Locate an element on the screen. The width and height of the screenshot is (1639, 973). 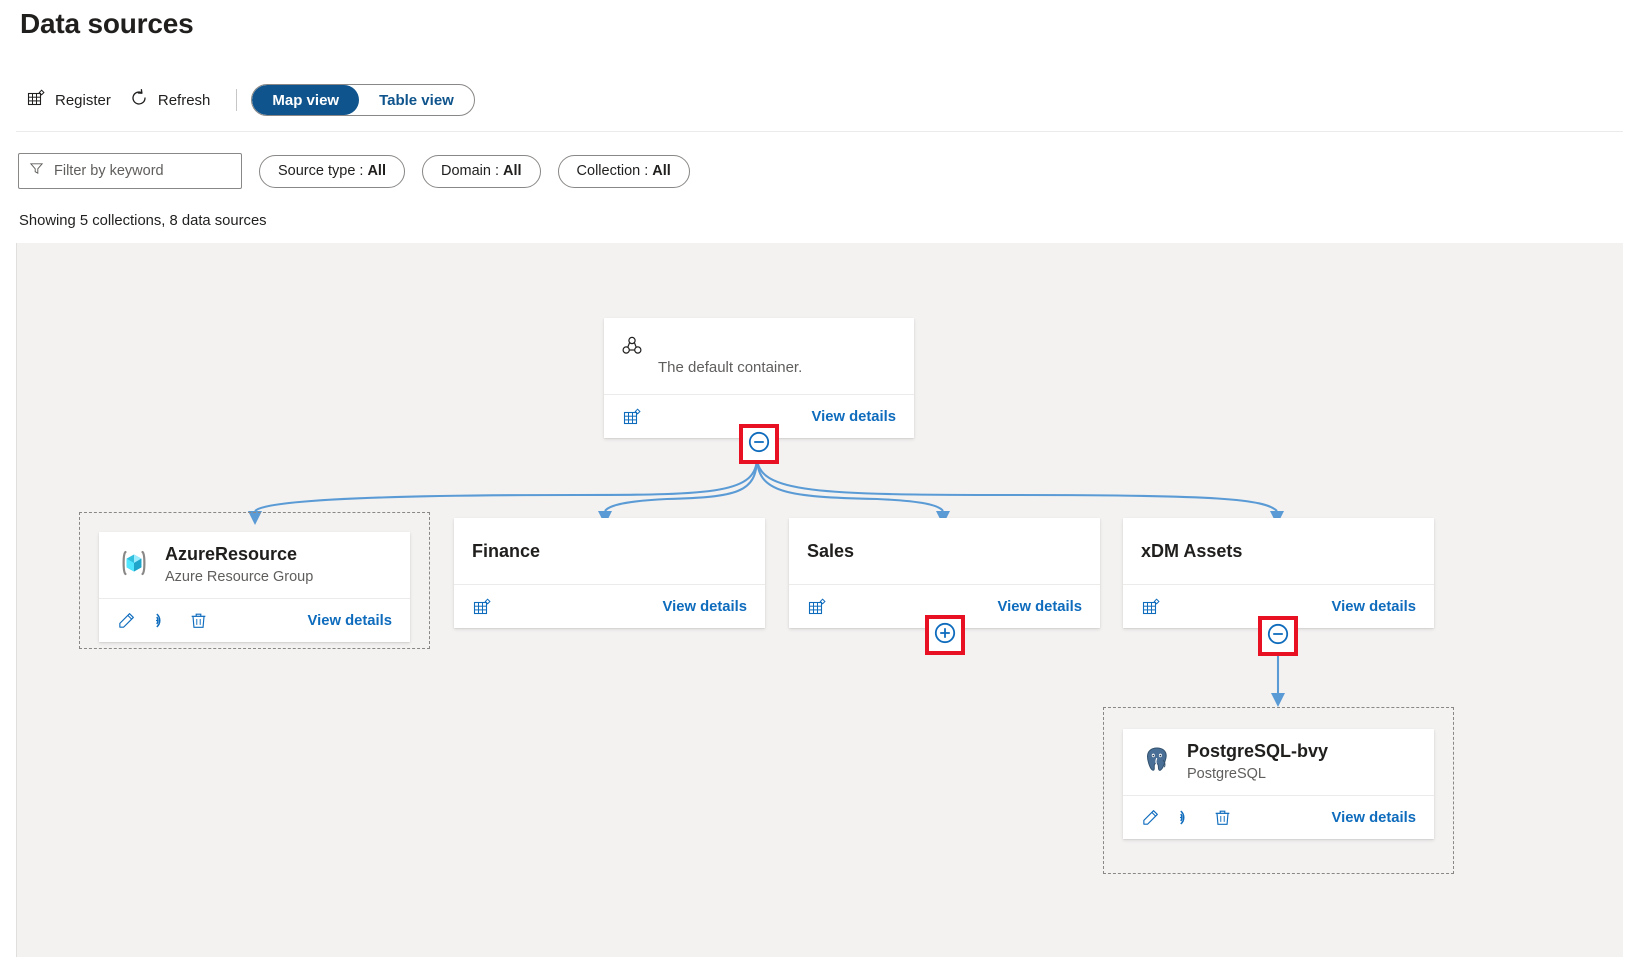
search-box is located at coordinates (130, 171).